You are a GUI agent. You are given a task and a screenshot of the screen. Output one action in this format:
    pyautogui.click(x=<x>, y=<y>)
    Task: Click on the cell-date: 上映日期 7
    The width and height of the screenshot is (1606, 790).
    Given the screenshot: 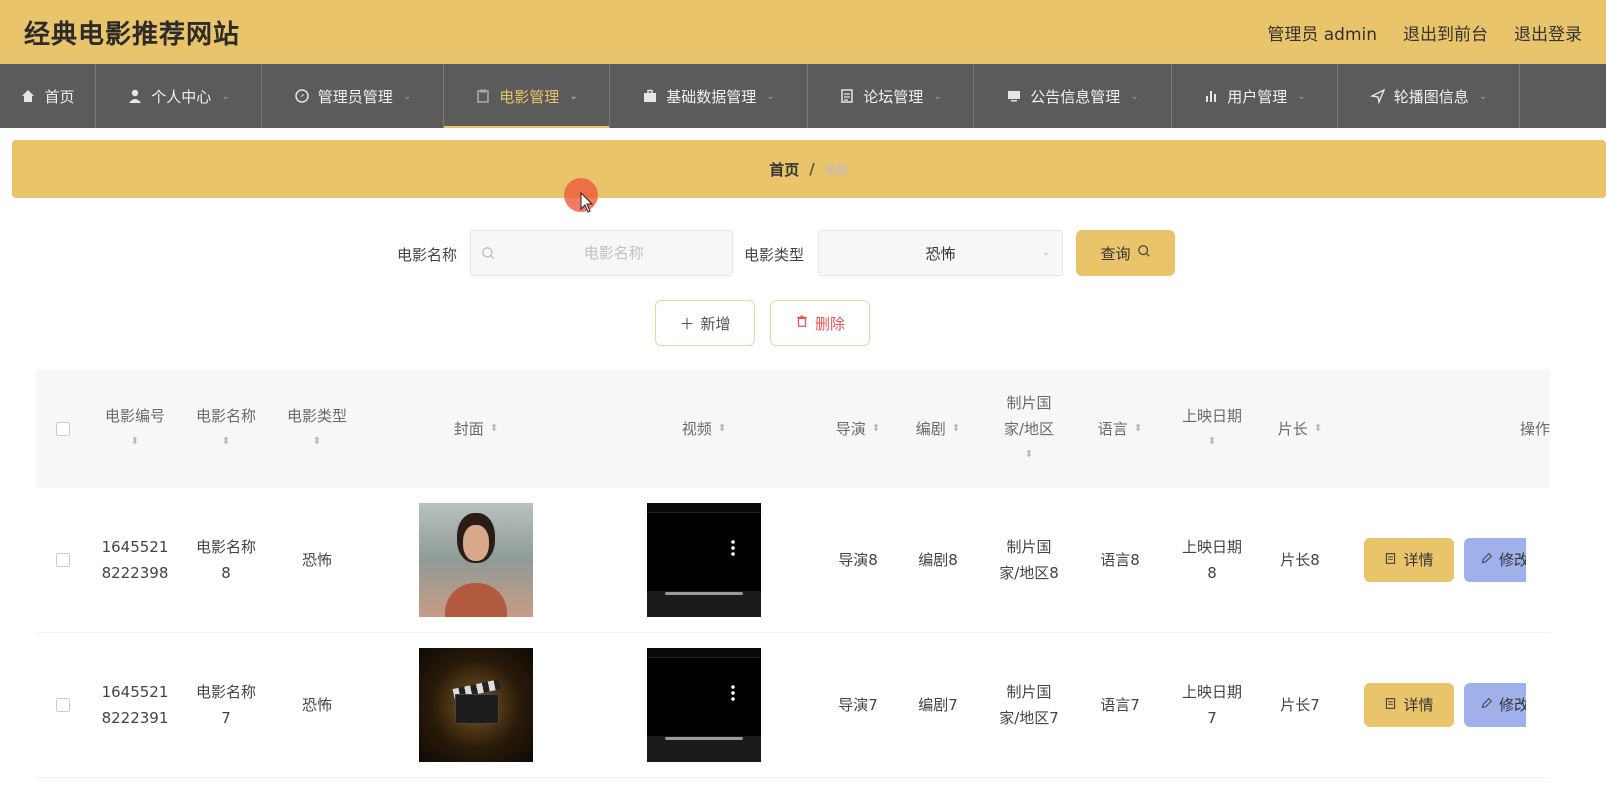 What is the action you would take?
    pyautogui.click(x=1212, y=705)
    